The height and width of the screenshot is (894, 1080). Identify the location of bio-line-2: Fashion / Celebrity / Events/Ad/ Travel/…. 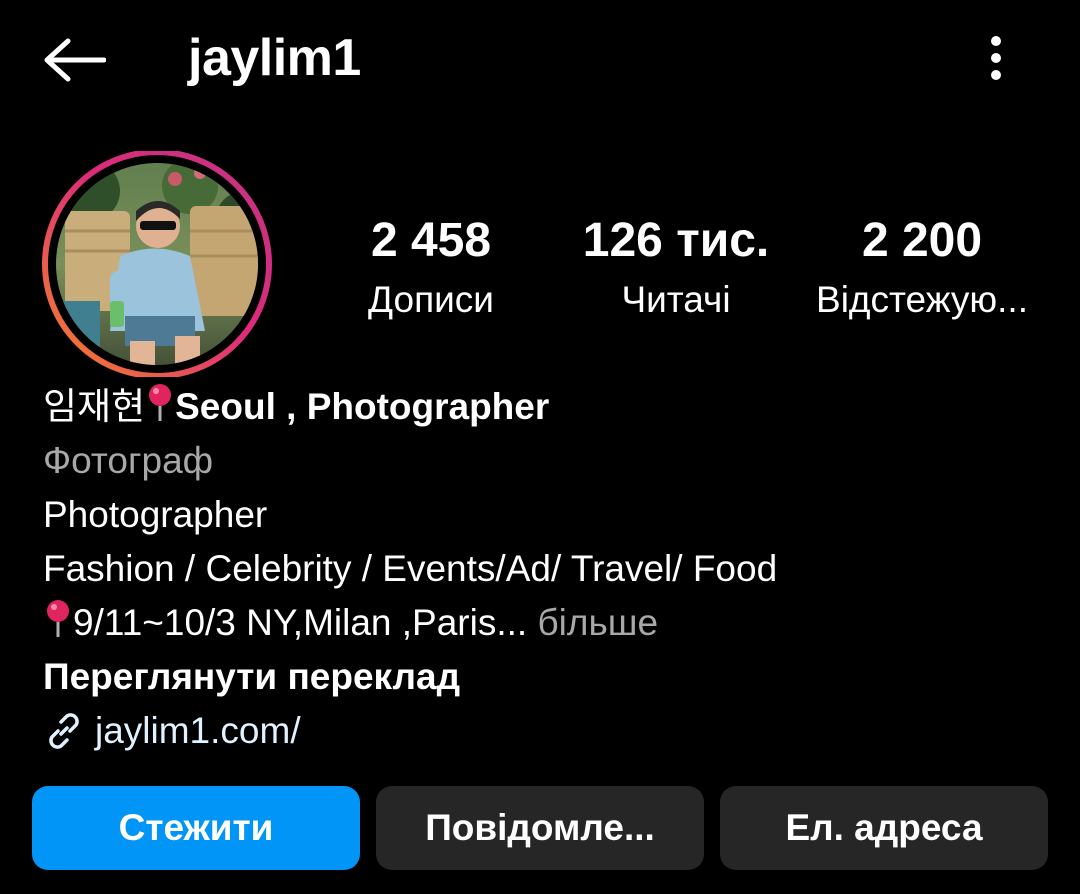
(410, 568).